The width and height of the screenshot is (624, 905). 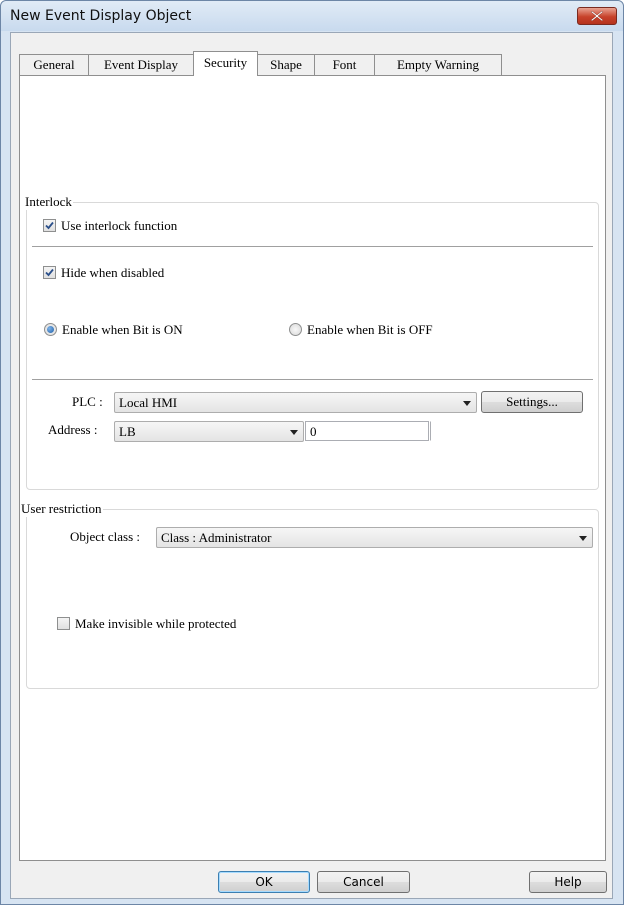 I want to click on cancel-button: Cancel, so click(x=363, y=882).